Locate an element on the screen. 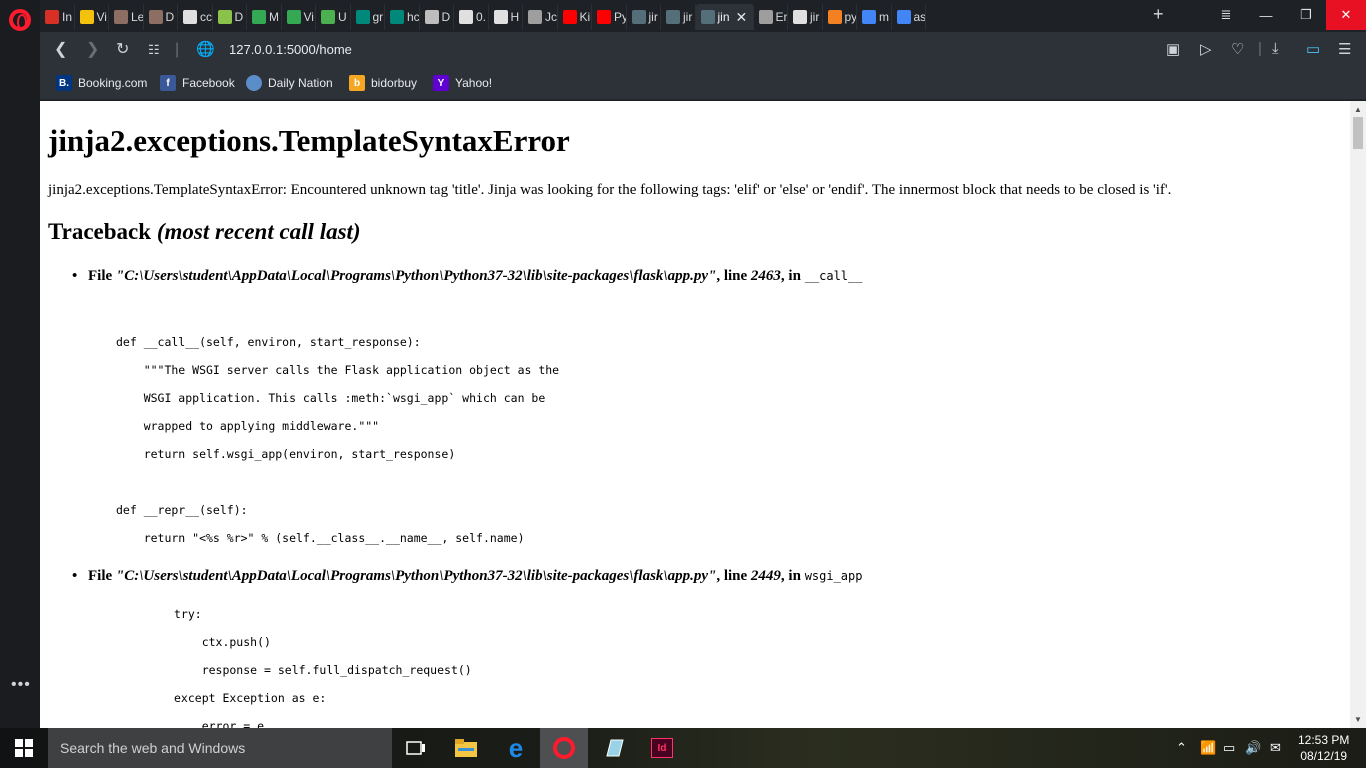 The height and width of the screenshot is (768, 1366). tab: jin ✕ is located at coordinates (724, 17).